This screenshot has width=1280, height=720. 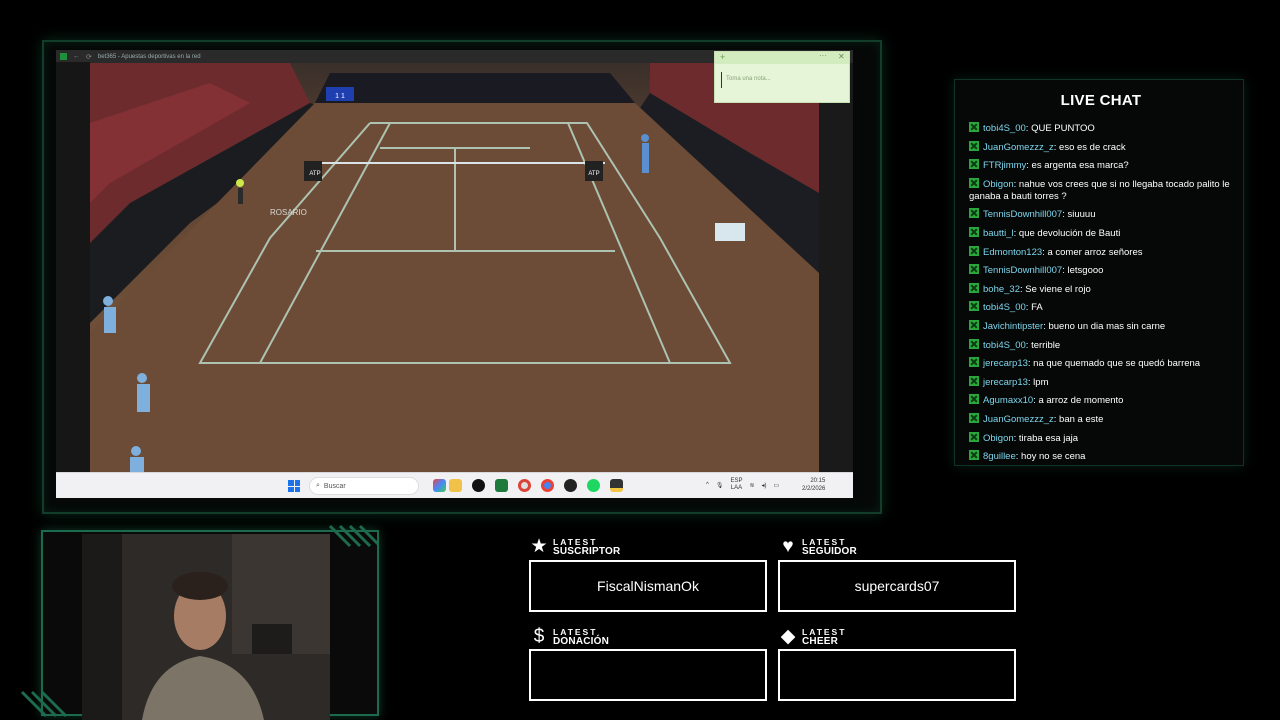 I want to click on latest-cheer-title: CHEER, so click(x=820, y=641).